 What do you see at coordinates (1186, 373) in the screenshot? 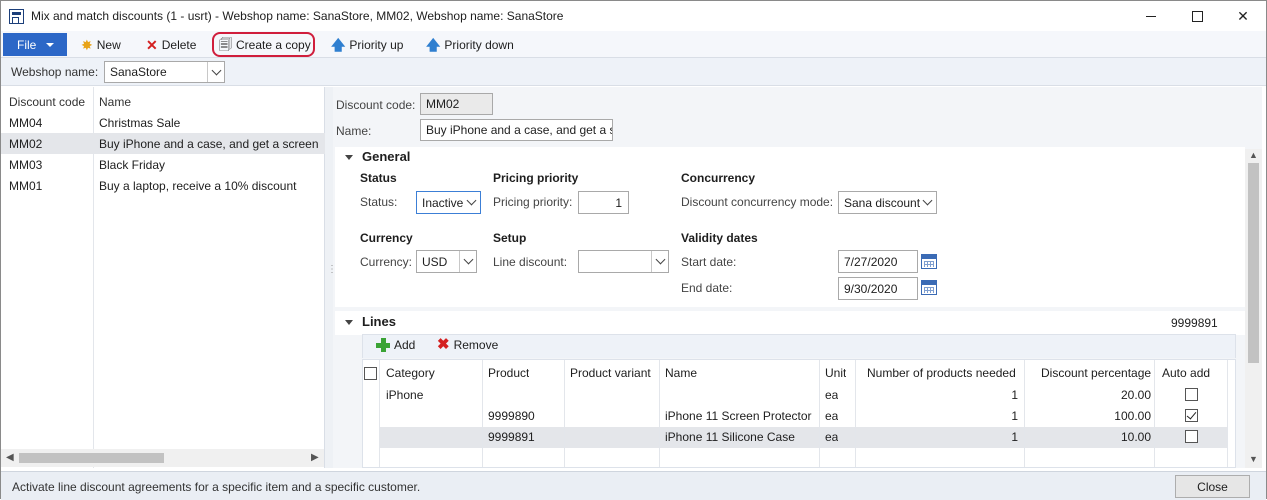
I see `column-auto-add: Auto add` at bounding box center [1186, 373].